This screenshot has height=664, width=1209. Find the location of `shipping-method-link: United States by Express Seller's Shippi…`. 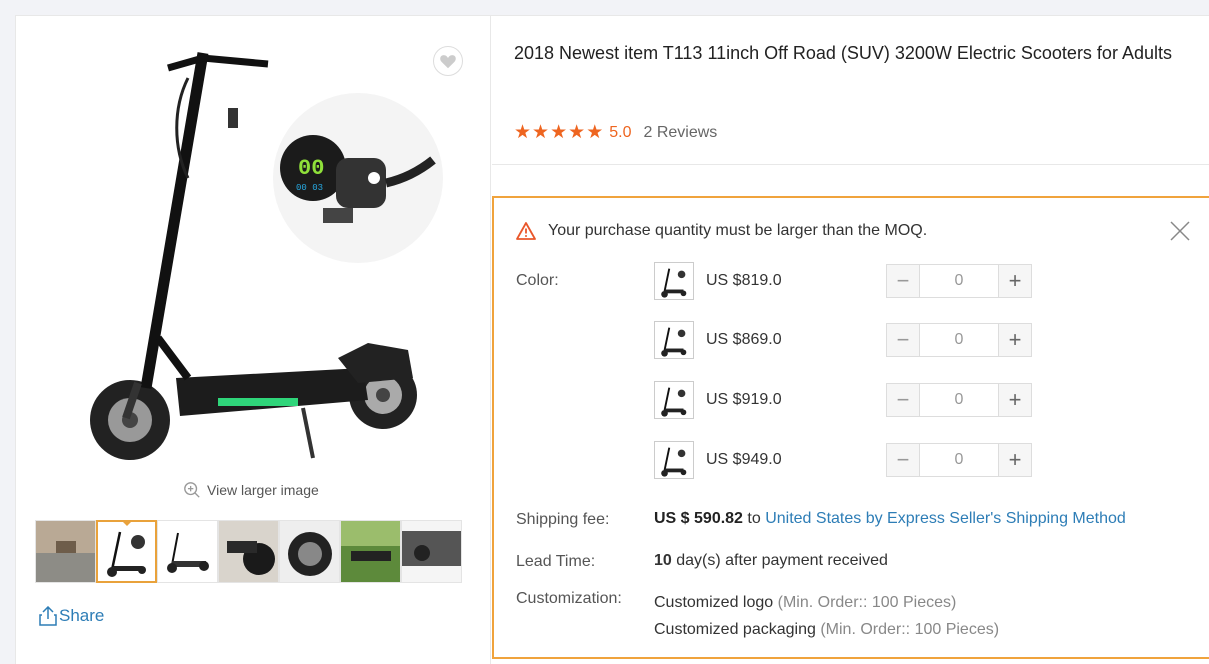

shipping-method-link: United States by Express Seller's Shippi… is located at coordinates (945, 518).